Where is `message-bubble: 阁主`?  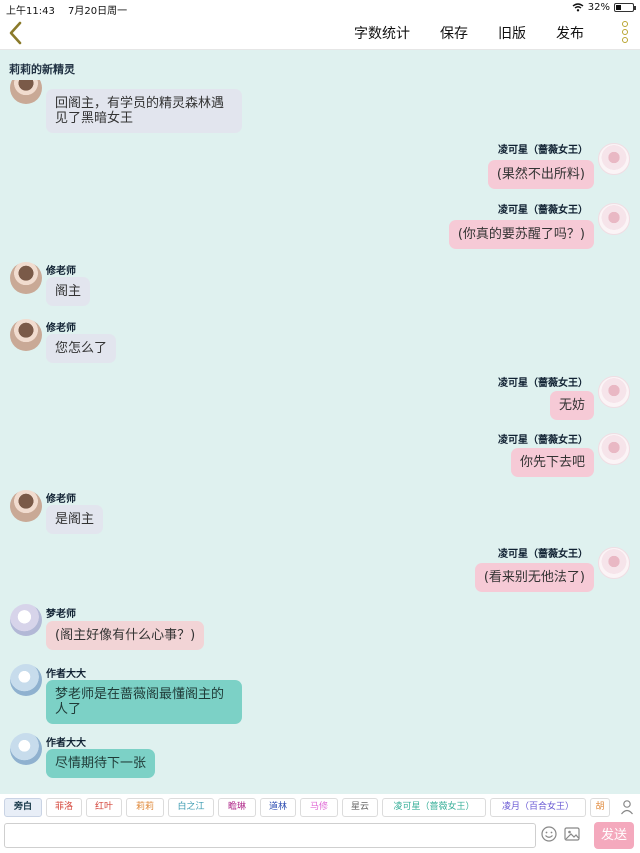
message-bubble: 阁主 is located at coordinates (68, 291).